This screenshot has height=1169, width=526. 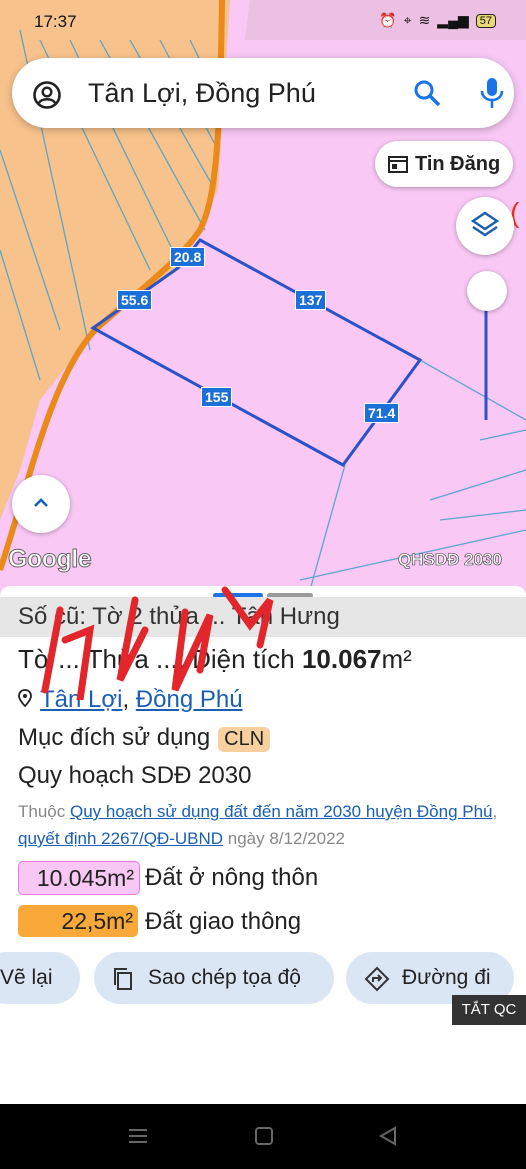 I want to click on purpose-label: Mục đích sử dụng, so click(x=114, y=737).